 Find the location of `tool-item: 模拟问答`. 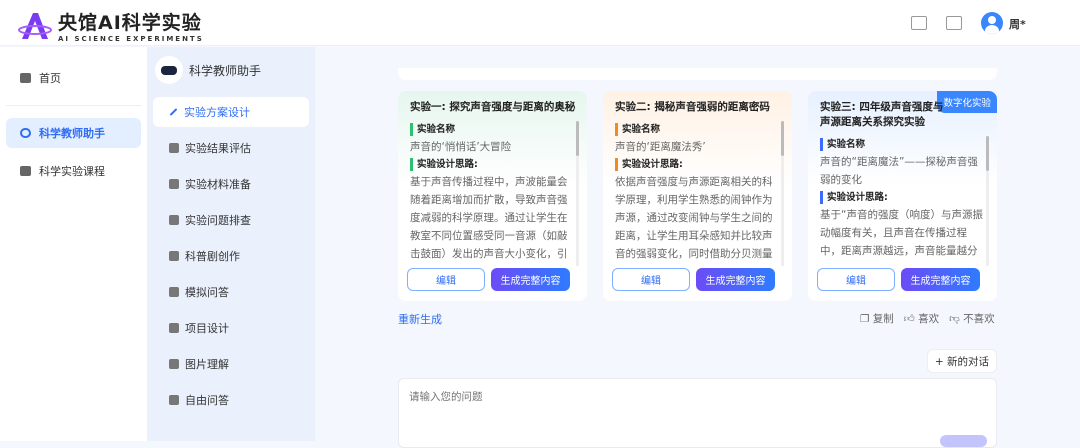

tool-item: 模拟问答 is located at coordinates (231, 292).